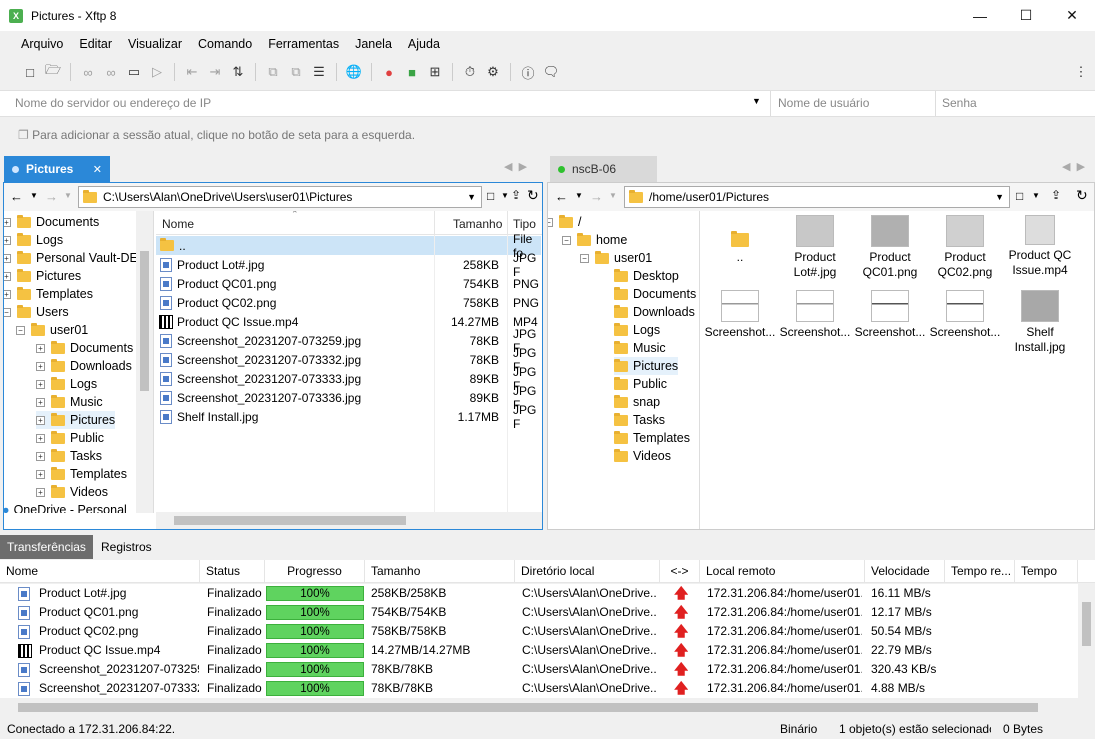  I want to click on column-local-dir: Diretório local, so click(587, 571).